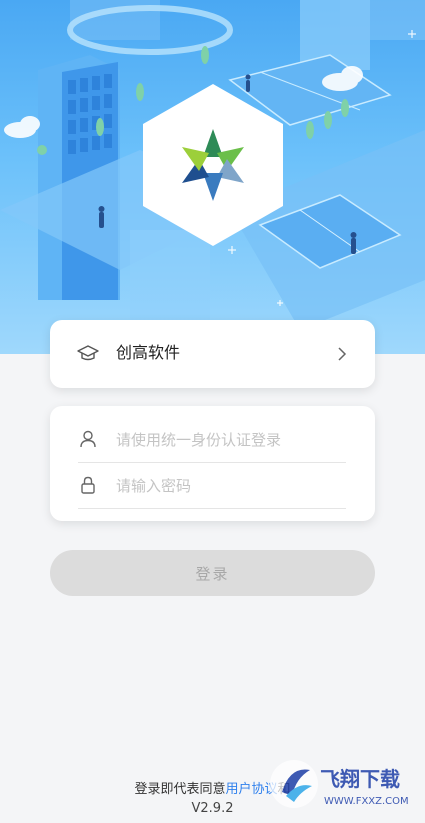  Describe the element at coordinates (342, 356) in the screenshot. I see `chevron-right-icon` at that location.